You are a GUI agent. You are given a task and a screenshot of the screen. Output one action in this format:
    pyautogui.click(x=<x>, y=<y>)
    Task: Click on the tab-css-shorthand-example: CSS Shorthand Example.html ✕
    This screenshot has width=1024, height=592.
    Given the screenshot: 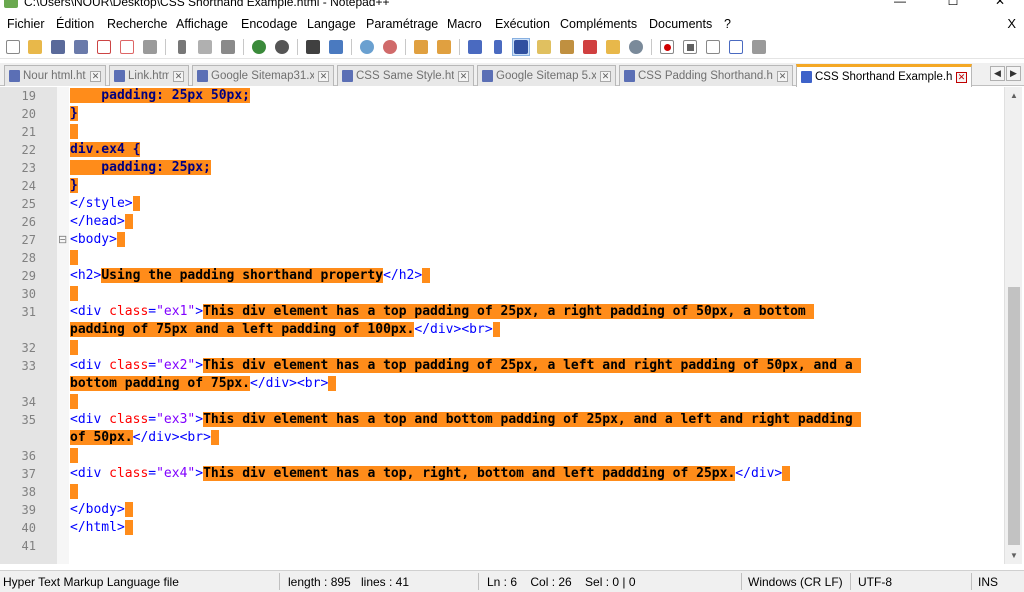 What is the action you would take?
    pyautogui.click(x=884, y=75)
    